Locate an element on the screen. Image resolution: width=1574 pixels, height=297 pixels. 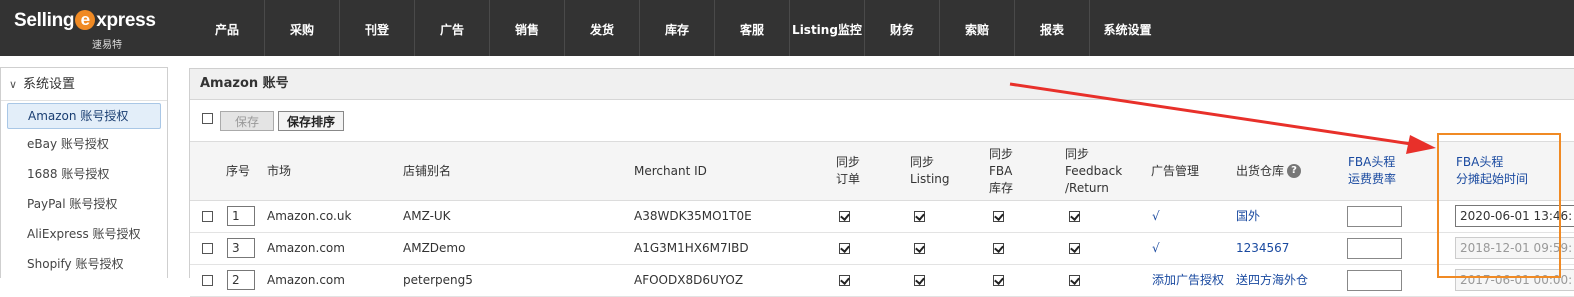
header-seq: 序号 is located at coordinates (238, 170).